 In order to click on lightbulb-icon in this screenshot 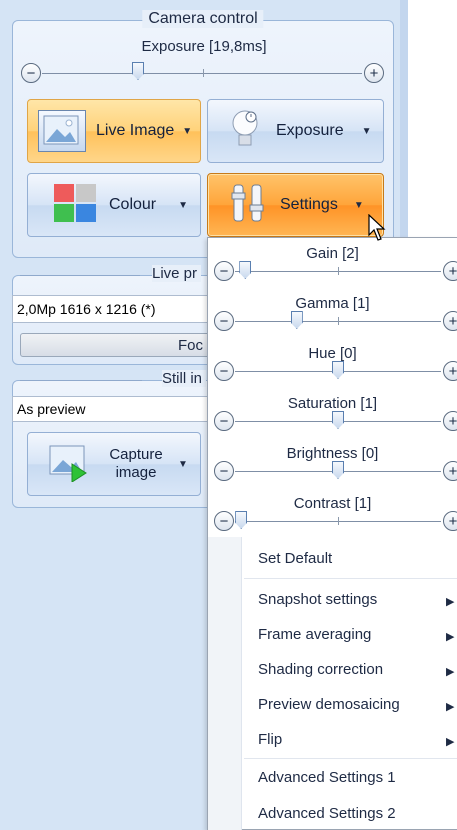, I will do `click(245, 131)`.